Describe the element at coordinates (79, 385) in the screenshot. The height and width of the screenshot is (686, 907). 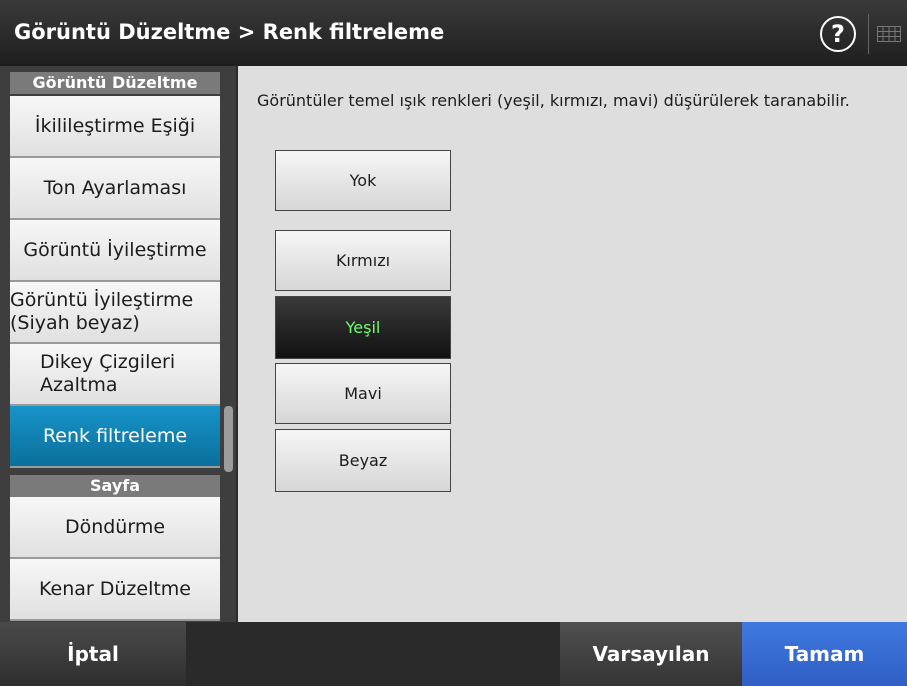
I see `sidebar-item-label-line2: Azaltma` at that location.